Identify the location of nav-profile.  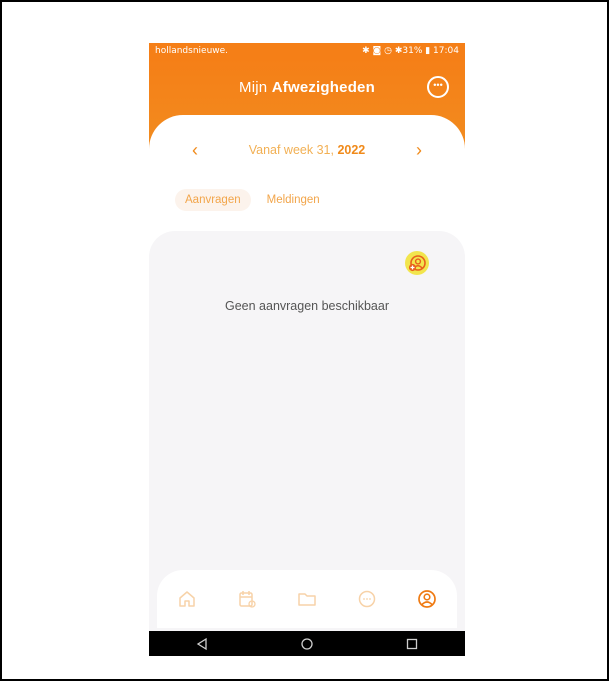
(427, 599).